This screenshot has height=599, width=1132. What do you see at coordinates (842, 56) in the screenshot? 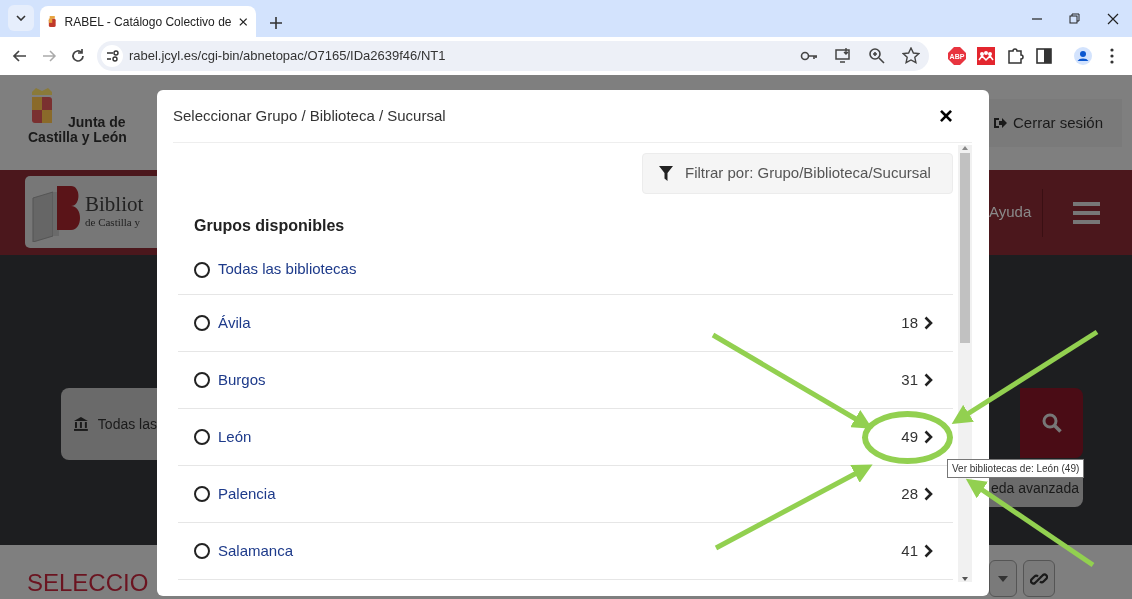
I see `install-icon` at bounding box center [842, 56].